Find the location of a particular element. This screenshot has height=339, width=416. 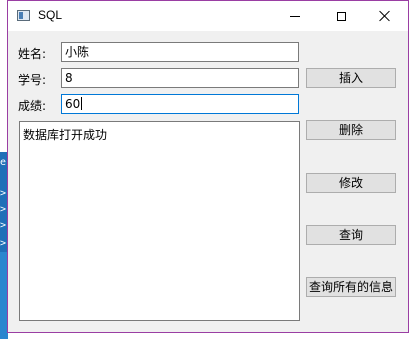

window-title: SQL is located at coordinates (50, 15).